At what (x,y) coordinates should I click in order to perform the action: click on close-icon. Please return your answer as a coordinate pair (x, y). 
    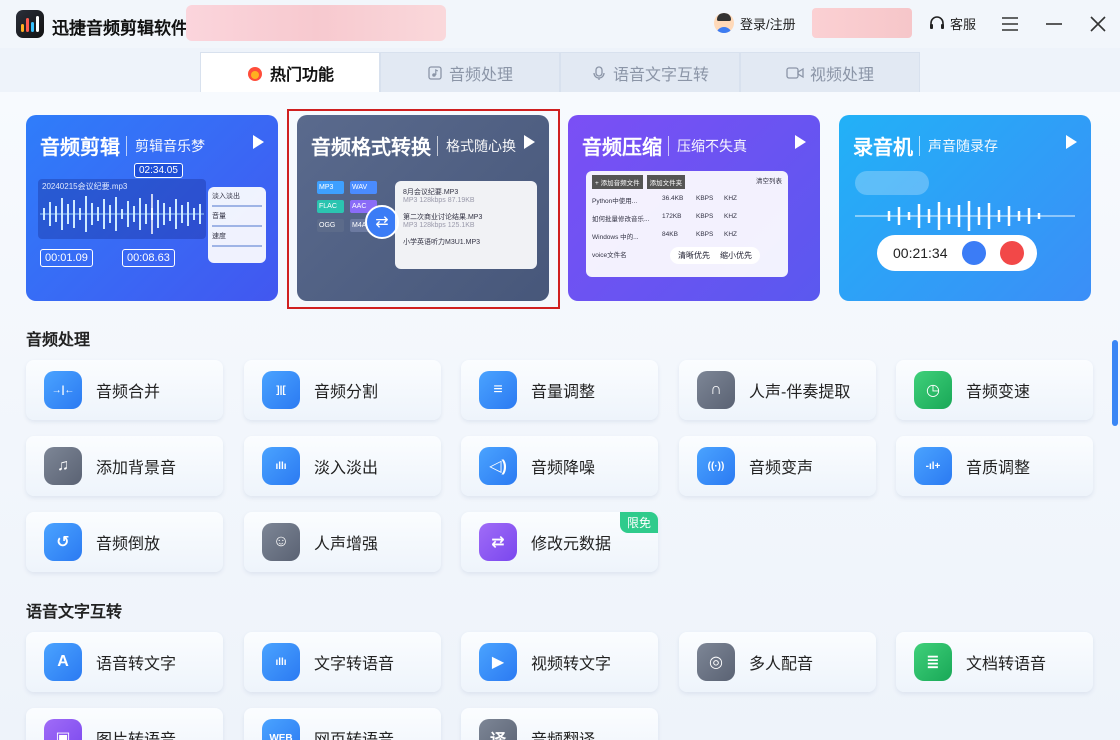
    Looking at the image, I should click on (1098, 24).